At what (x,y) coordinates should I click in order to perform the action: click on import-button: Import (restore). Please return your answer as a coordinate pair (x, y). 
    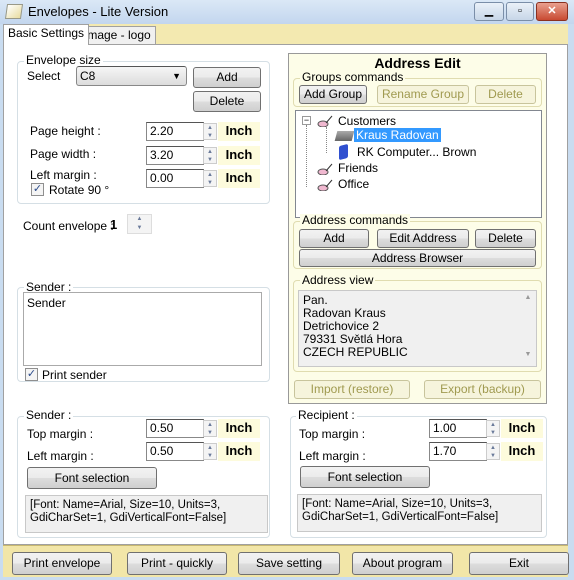
    Looking at the image, I should click on (352, 389).